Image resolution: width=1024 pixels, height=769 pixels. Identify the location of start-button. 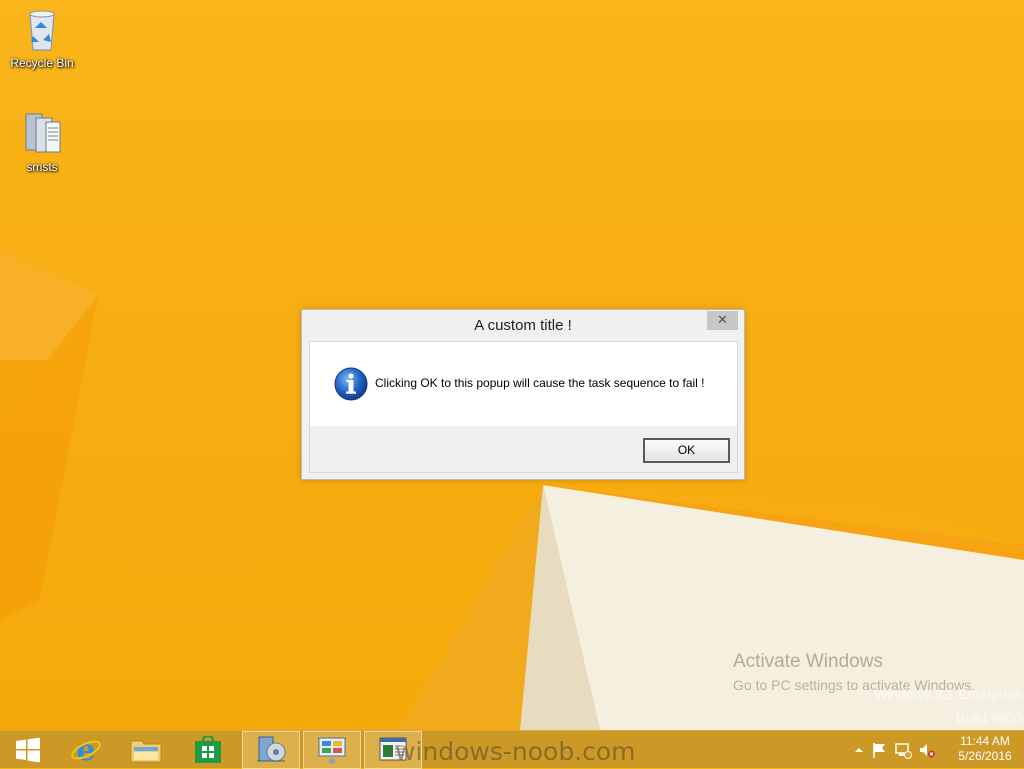
(28, 750).